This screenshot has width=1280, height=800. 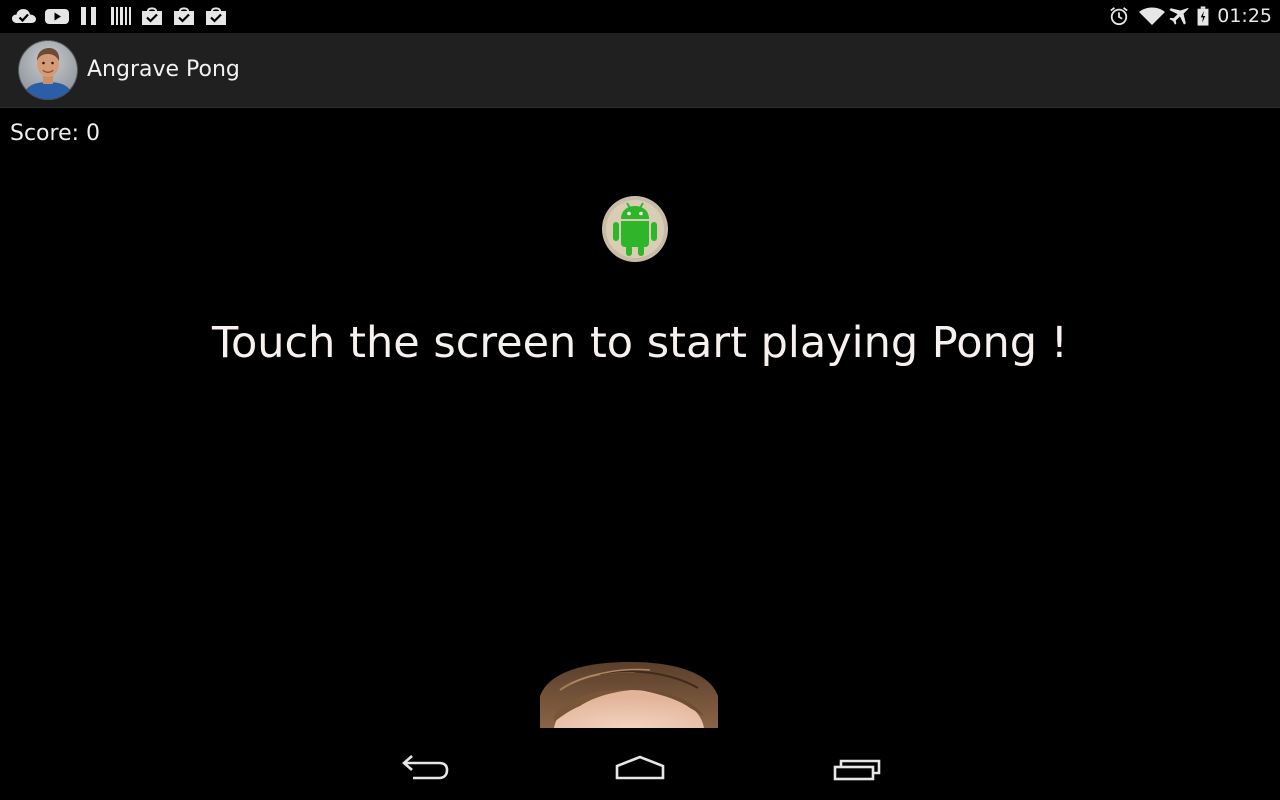 I want to click on cloud-check-icon, so click(x=24, y=16).